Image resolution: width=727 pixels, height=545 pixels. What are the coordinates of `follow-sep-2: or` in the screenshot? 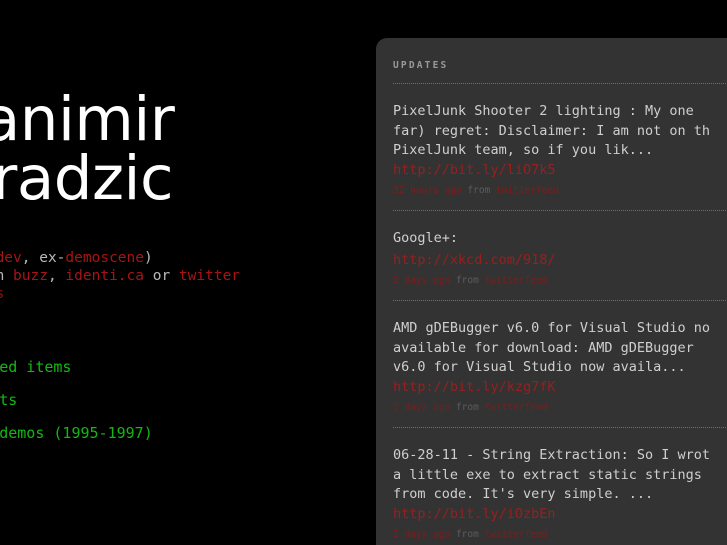 It's located at (161, 275).